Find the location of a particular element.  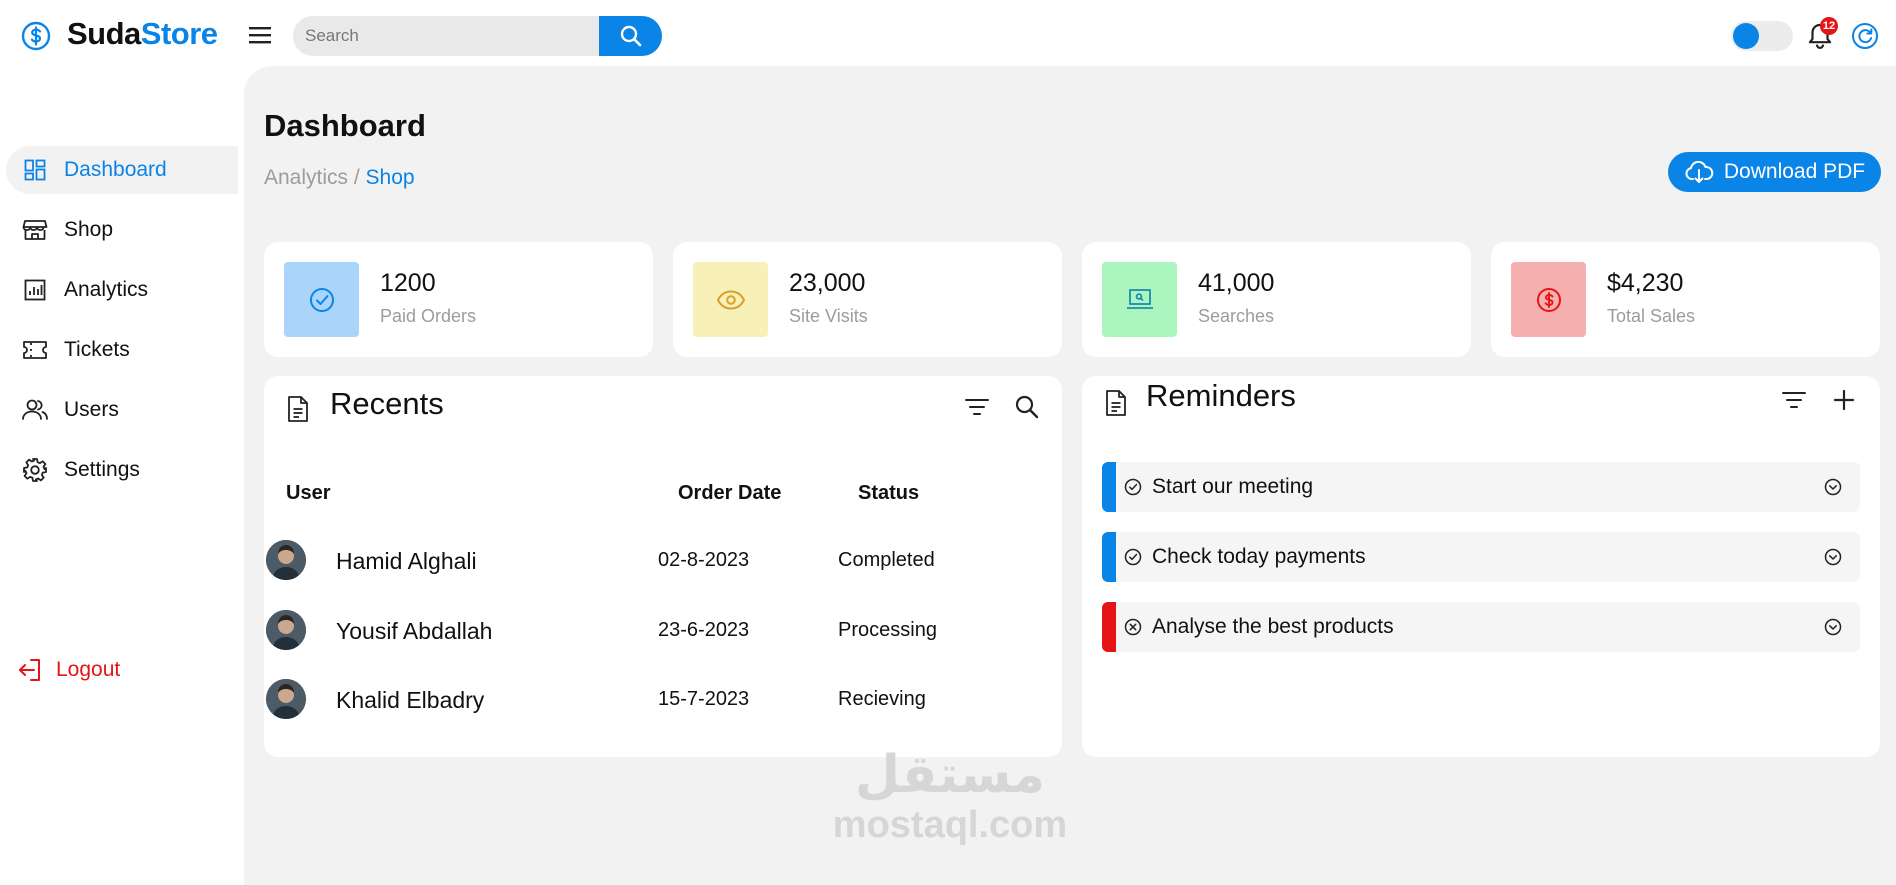

watermark-latin: mostaql.com is located at coordinates (950, 825).